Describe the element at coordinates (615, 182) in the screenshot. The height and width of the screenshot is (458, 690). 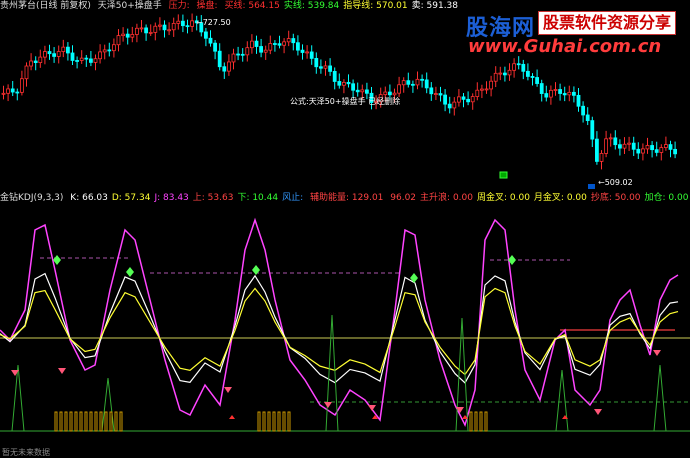
I see `low-price-label: ←509.02` at that location.